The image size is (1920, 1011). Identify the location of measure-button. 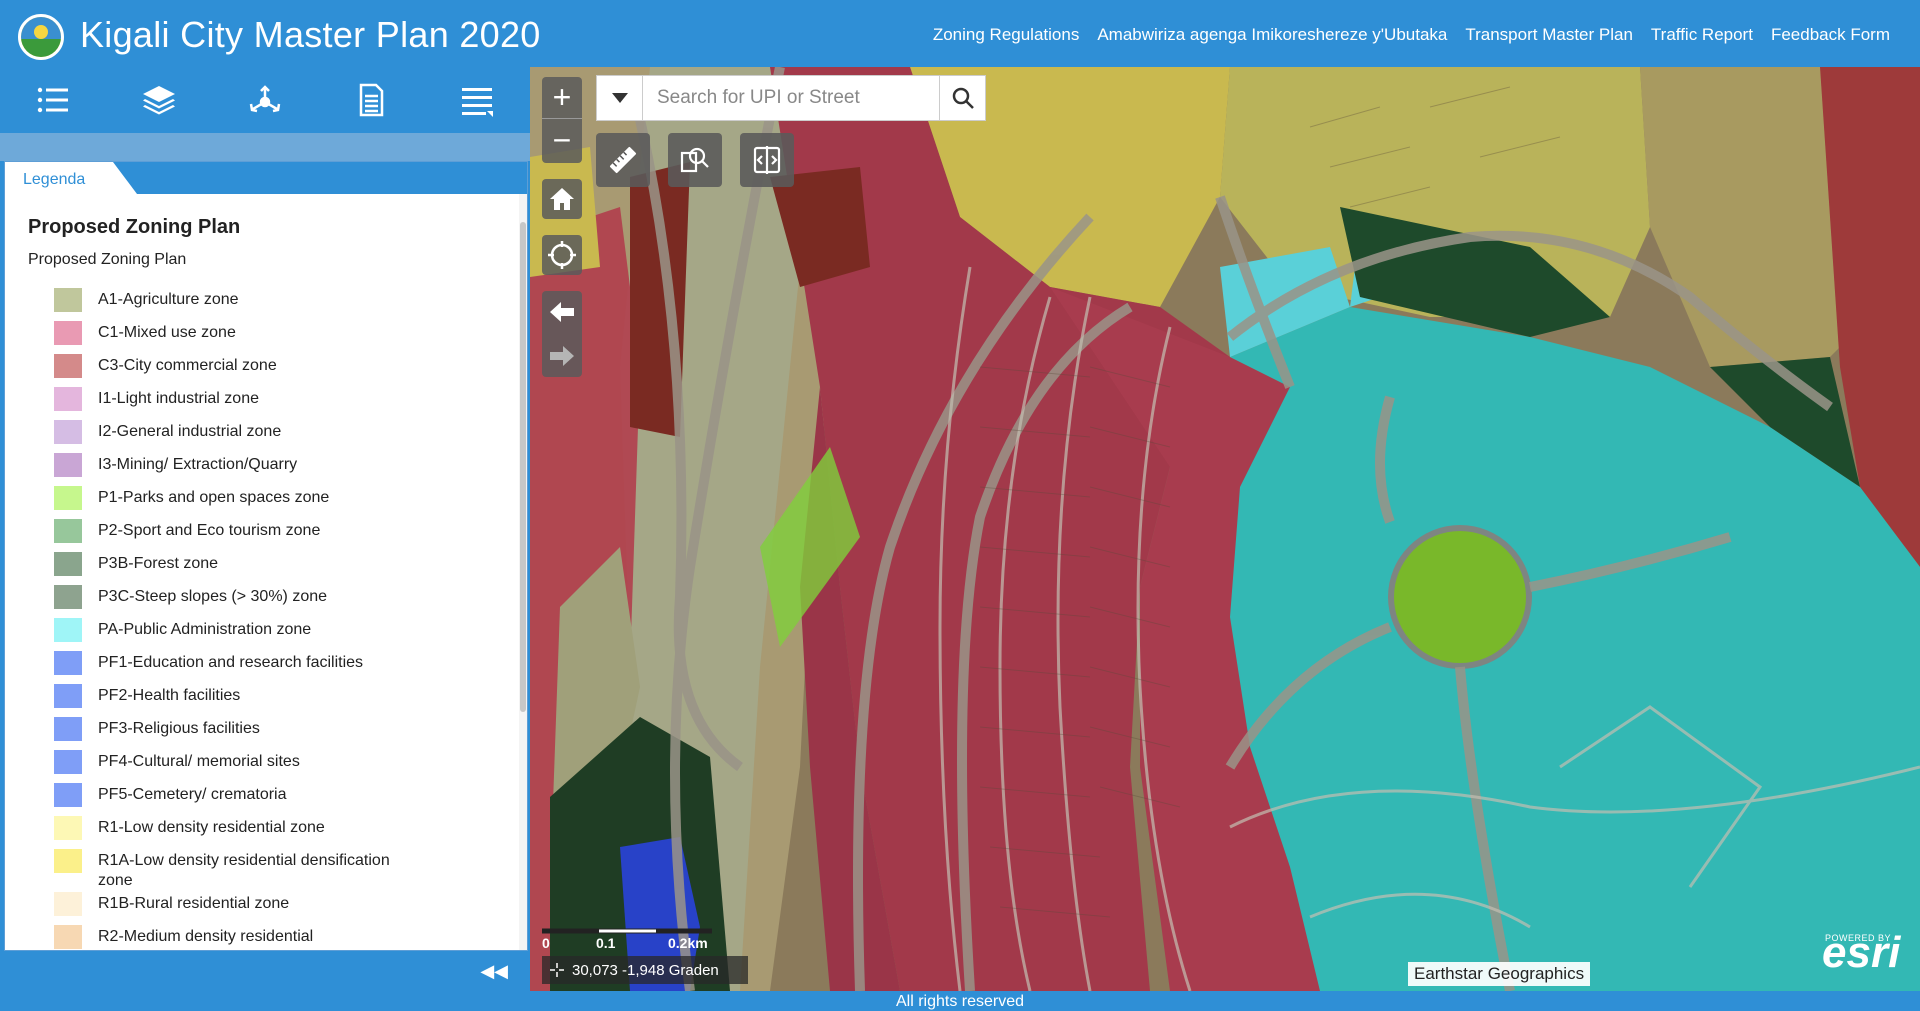
(623, 160).